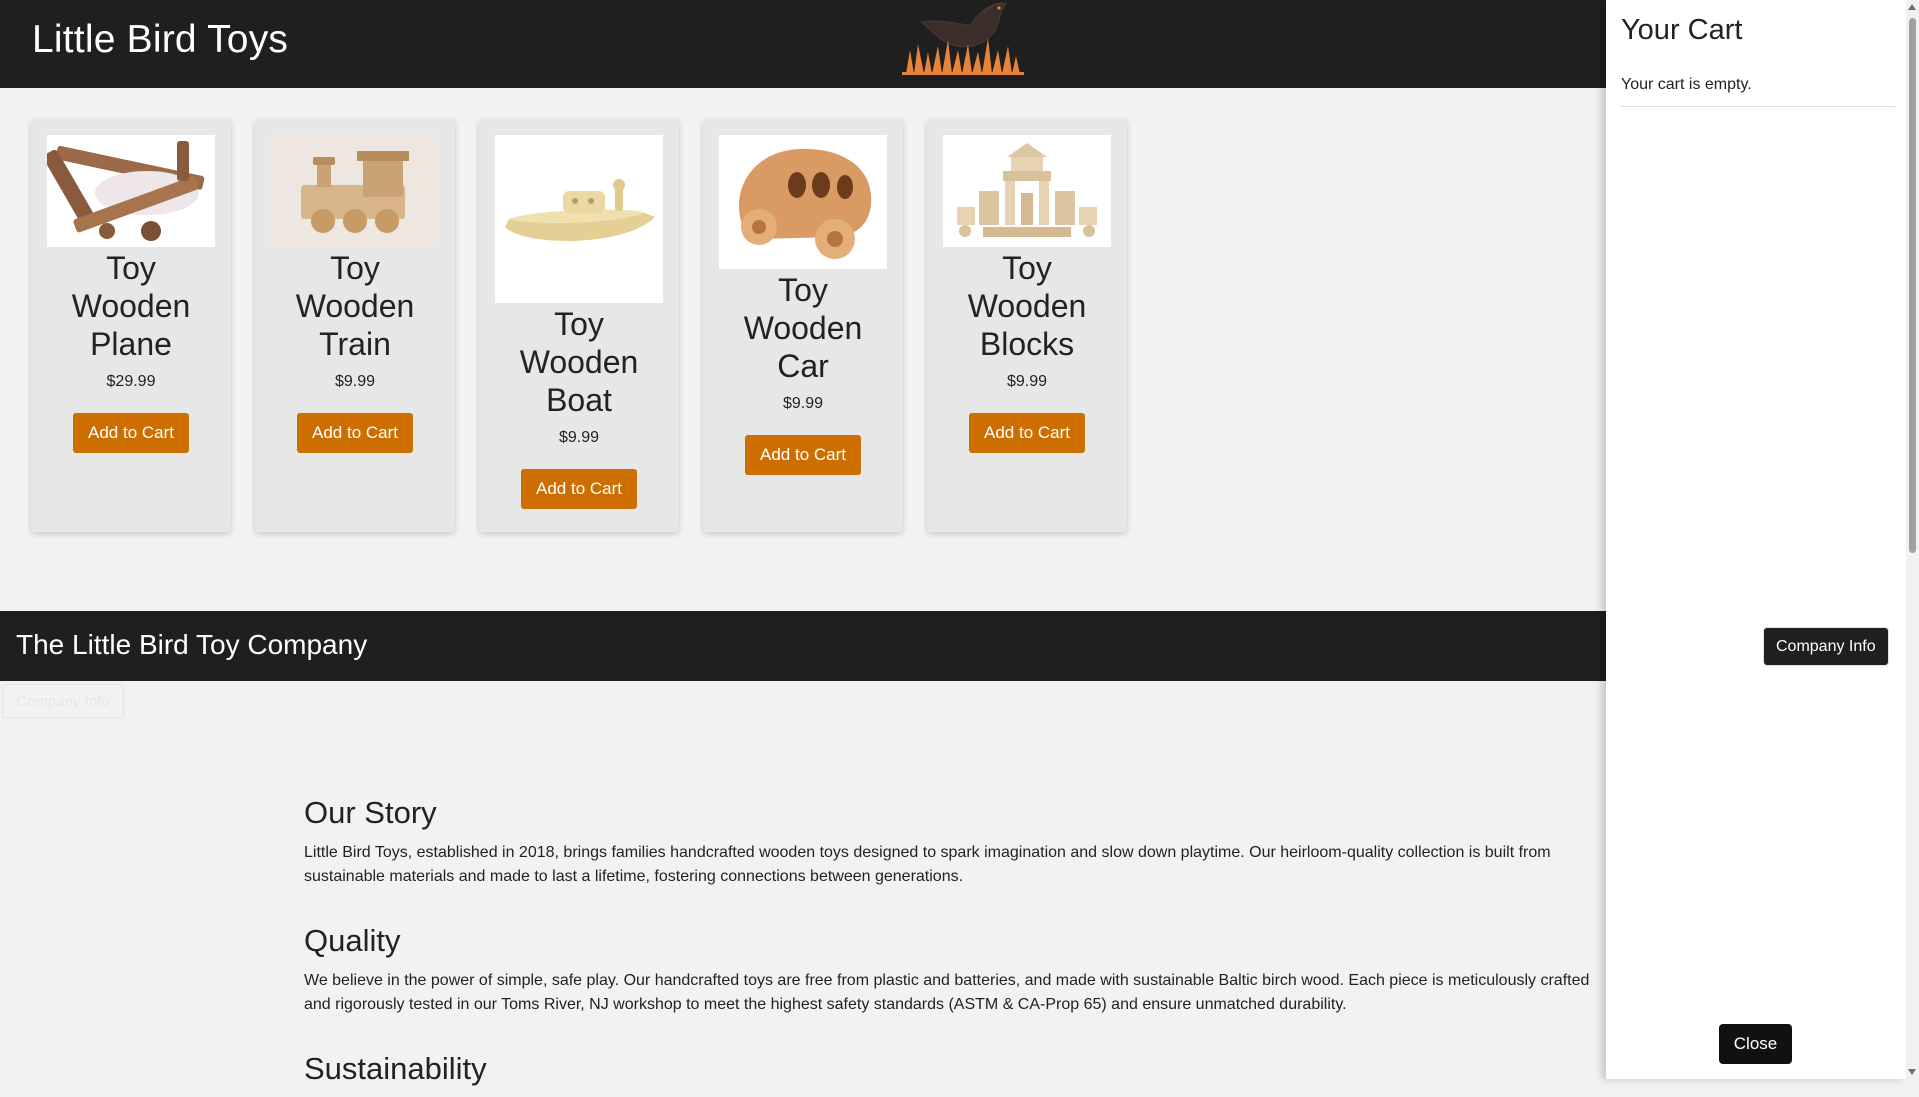 Image resolution: width=1919 pixels, height=1097 pixels. What do you see at coordinates (370, 812) in the screenshot?
I see `section-heading: Our Story` at bounding box center [370, 812].